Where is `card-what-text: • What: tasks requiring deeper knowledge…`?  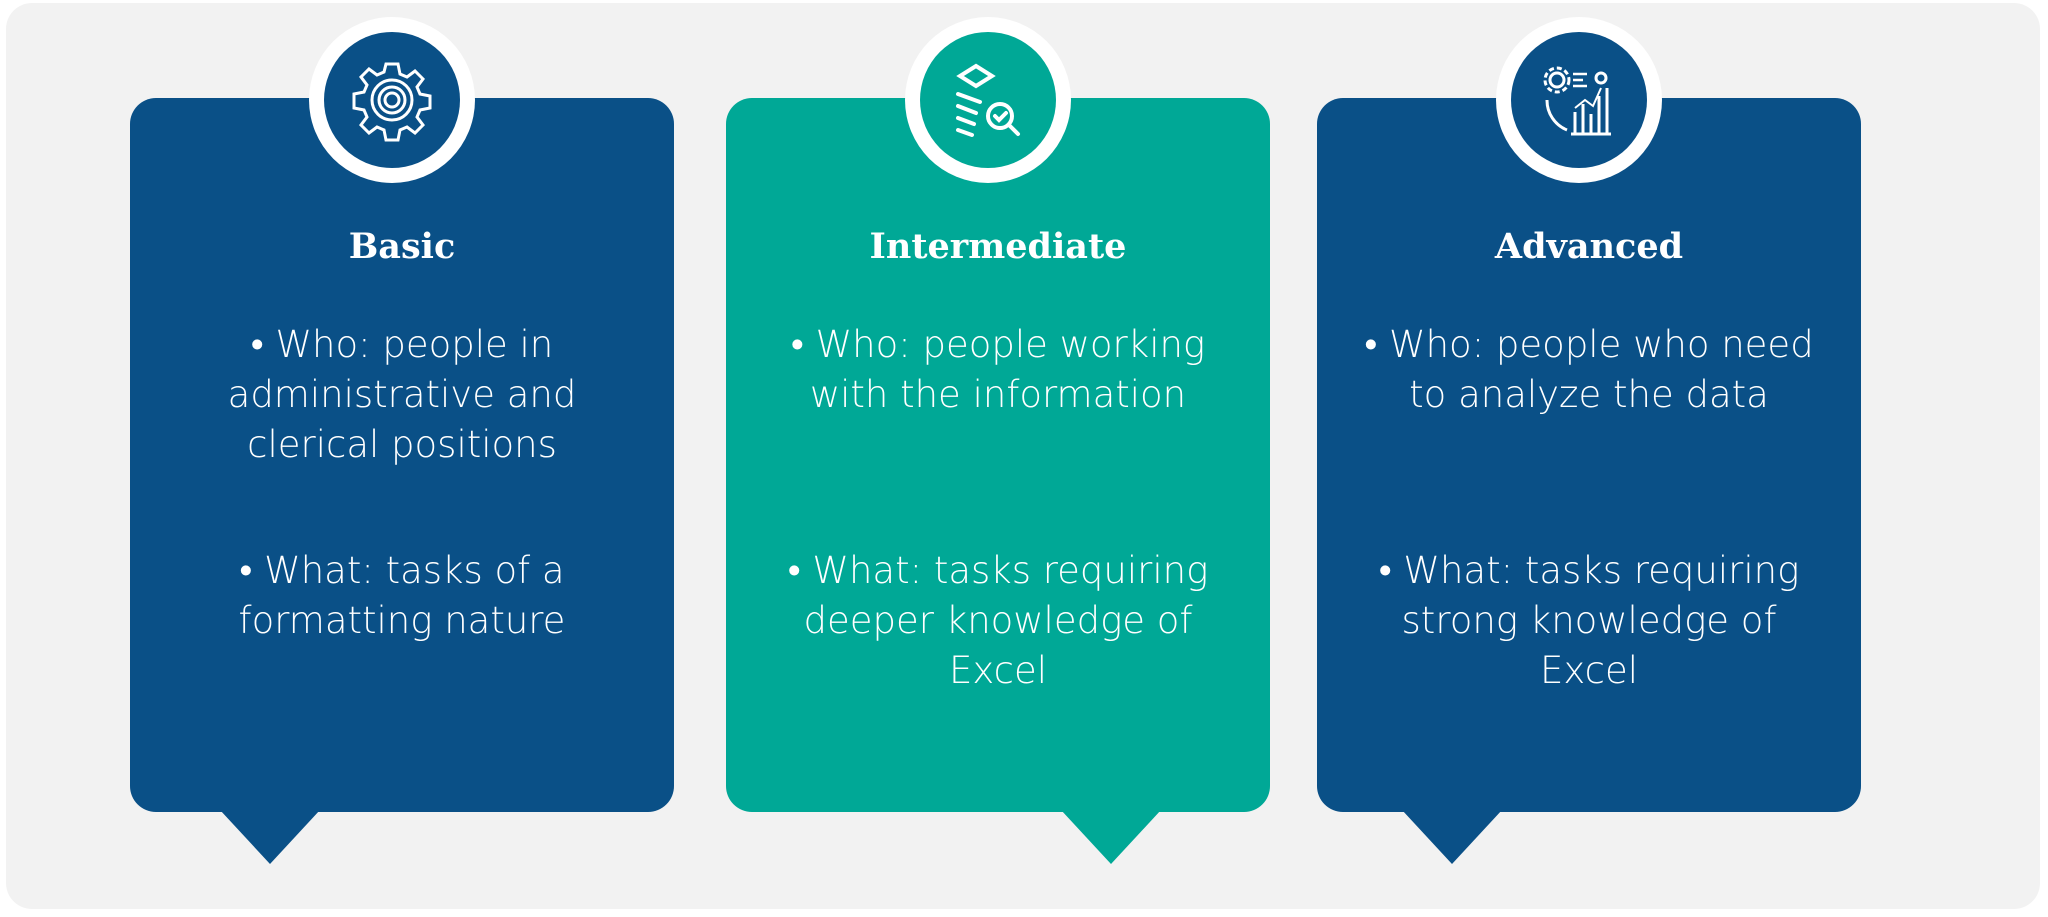
card-what-text: • What: tasks requiring deeper knowledge… is located at coordinates (998, 620).